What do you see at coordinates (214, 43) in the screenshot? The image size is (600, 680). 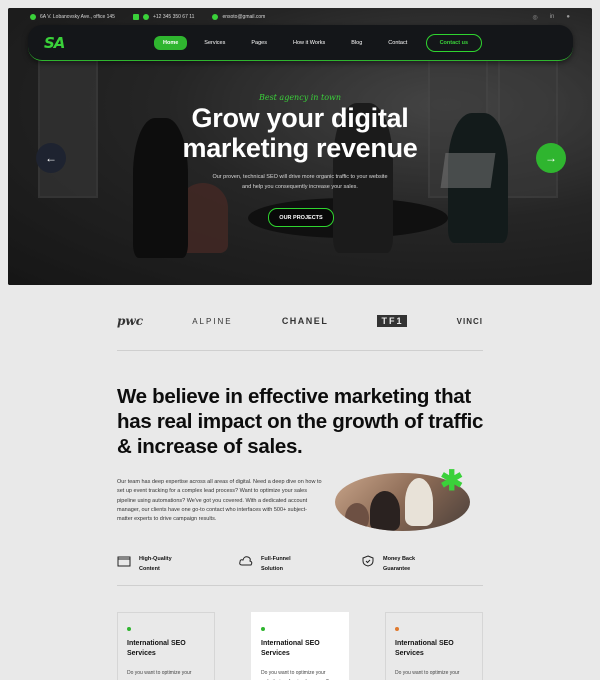 I see `nav-item-services: Services` at bounding box center [214, 43].